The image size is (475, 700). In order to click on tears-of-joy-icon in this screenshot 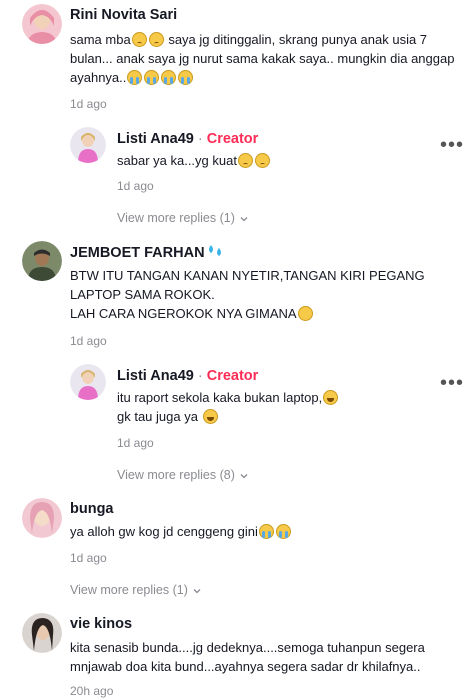, I will do `click(210, 416)`.